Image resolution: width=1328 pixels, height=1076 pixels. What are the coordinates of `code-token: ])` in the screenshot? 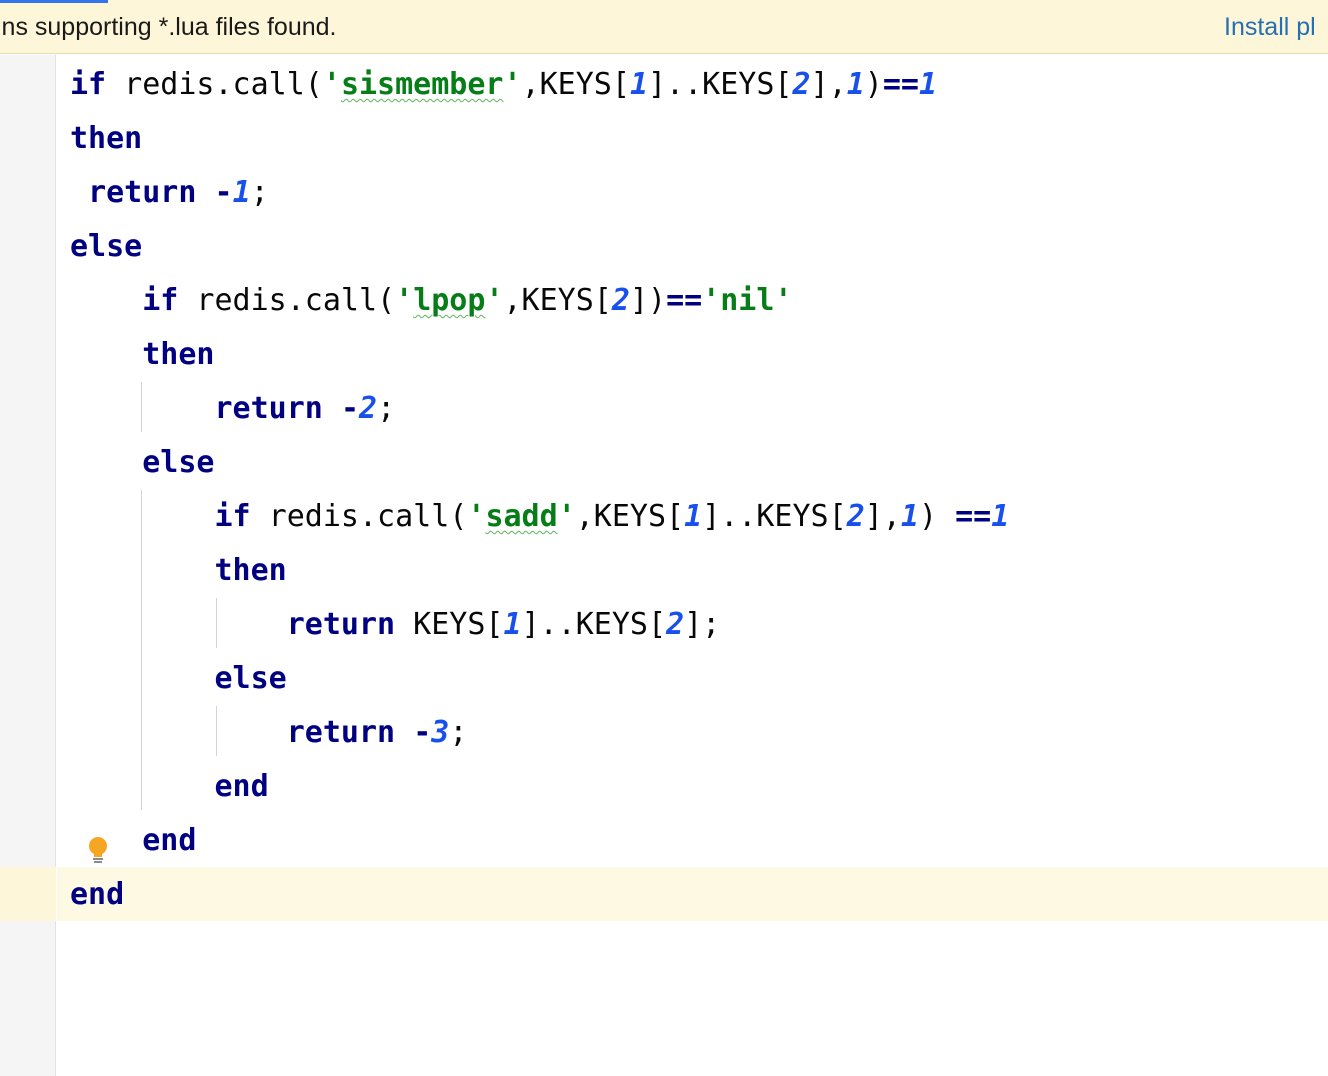 It's located at (648, 300).